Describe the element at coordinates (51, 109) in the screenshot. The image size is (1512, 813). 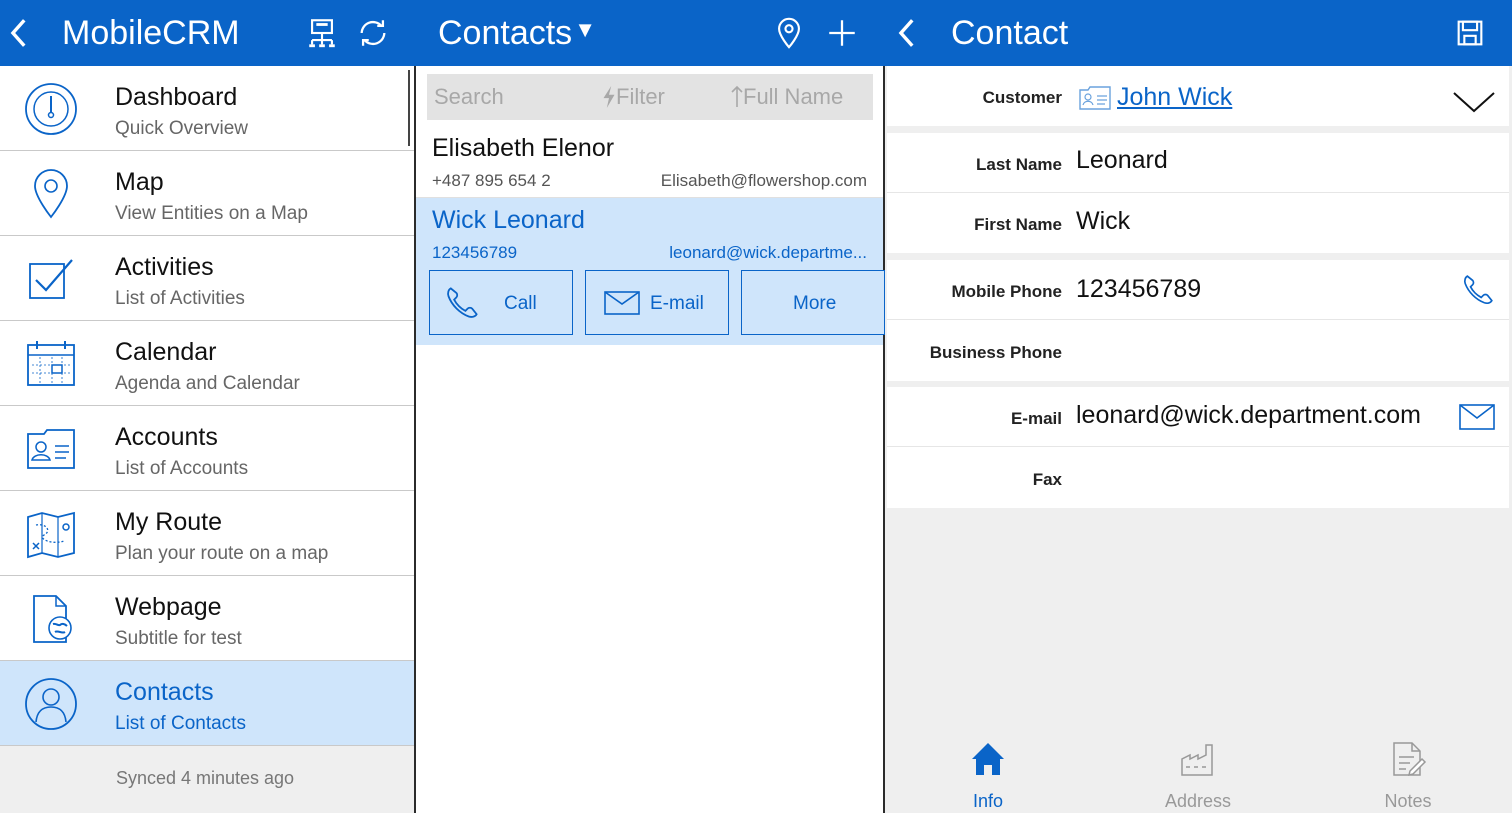
I see `dashboard-gauge-icon` at that location.